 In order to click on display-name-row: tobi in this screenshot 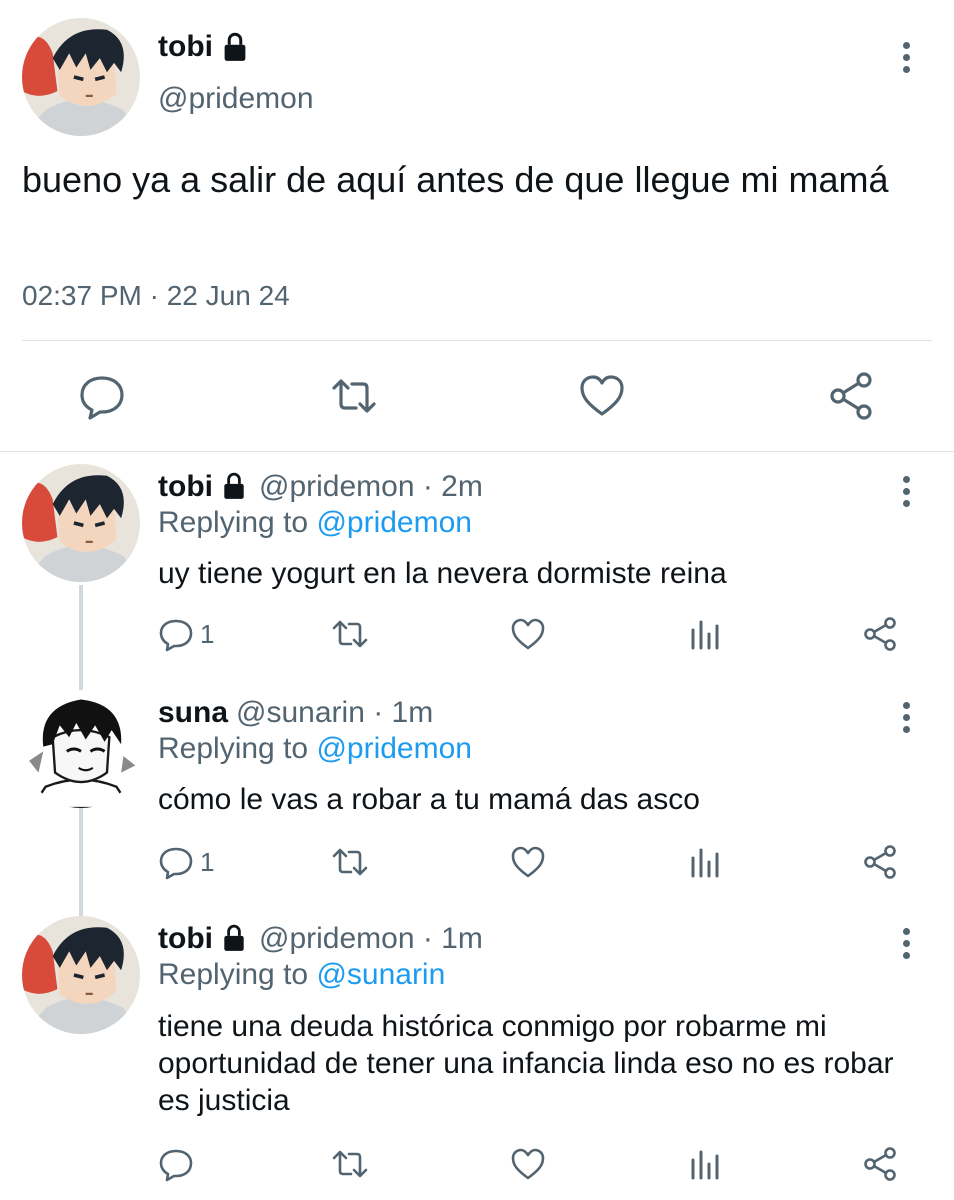, I will do `click(203, 47)`.